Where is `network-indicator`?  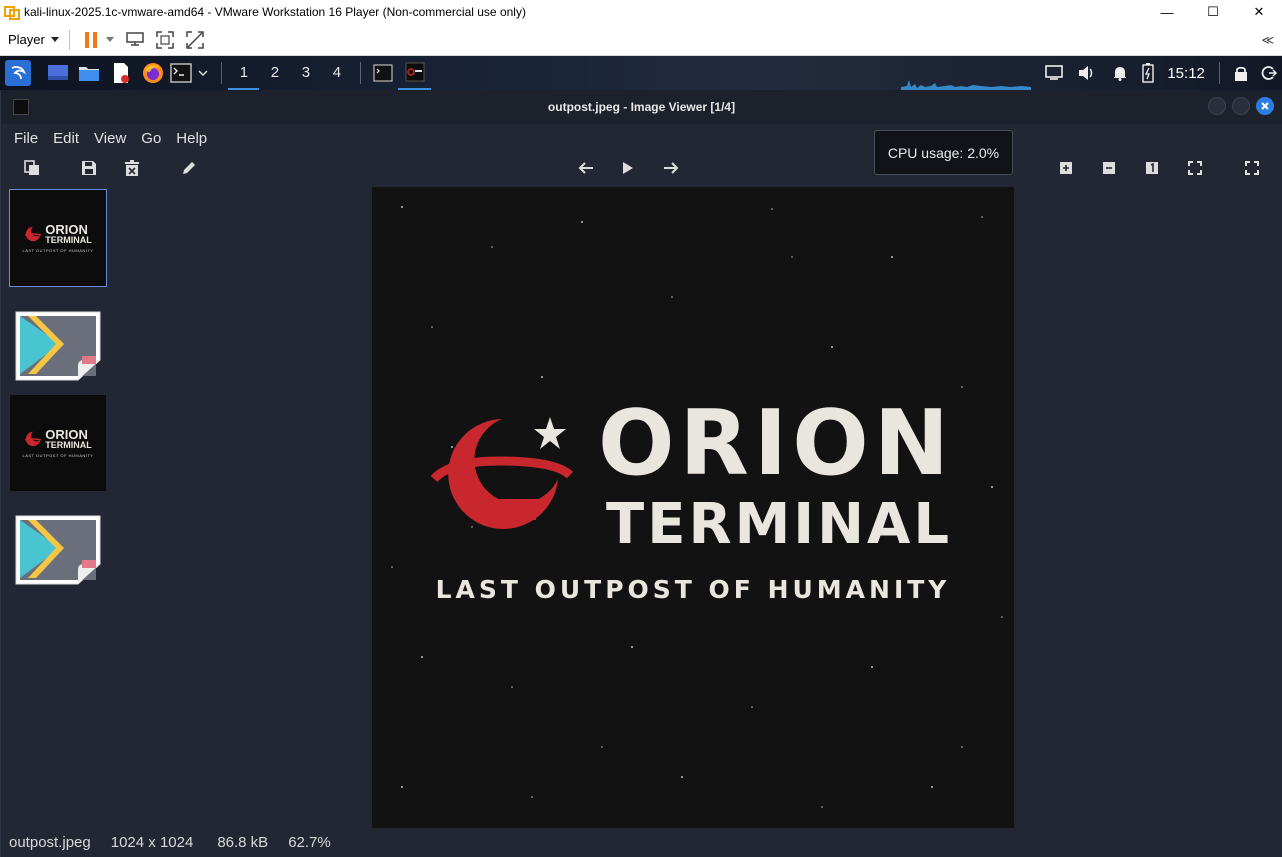
network-indicator is located at coordinates (1053, 73).